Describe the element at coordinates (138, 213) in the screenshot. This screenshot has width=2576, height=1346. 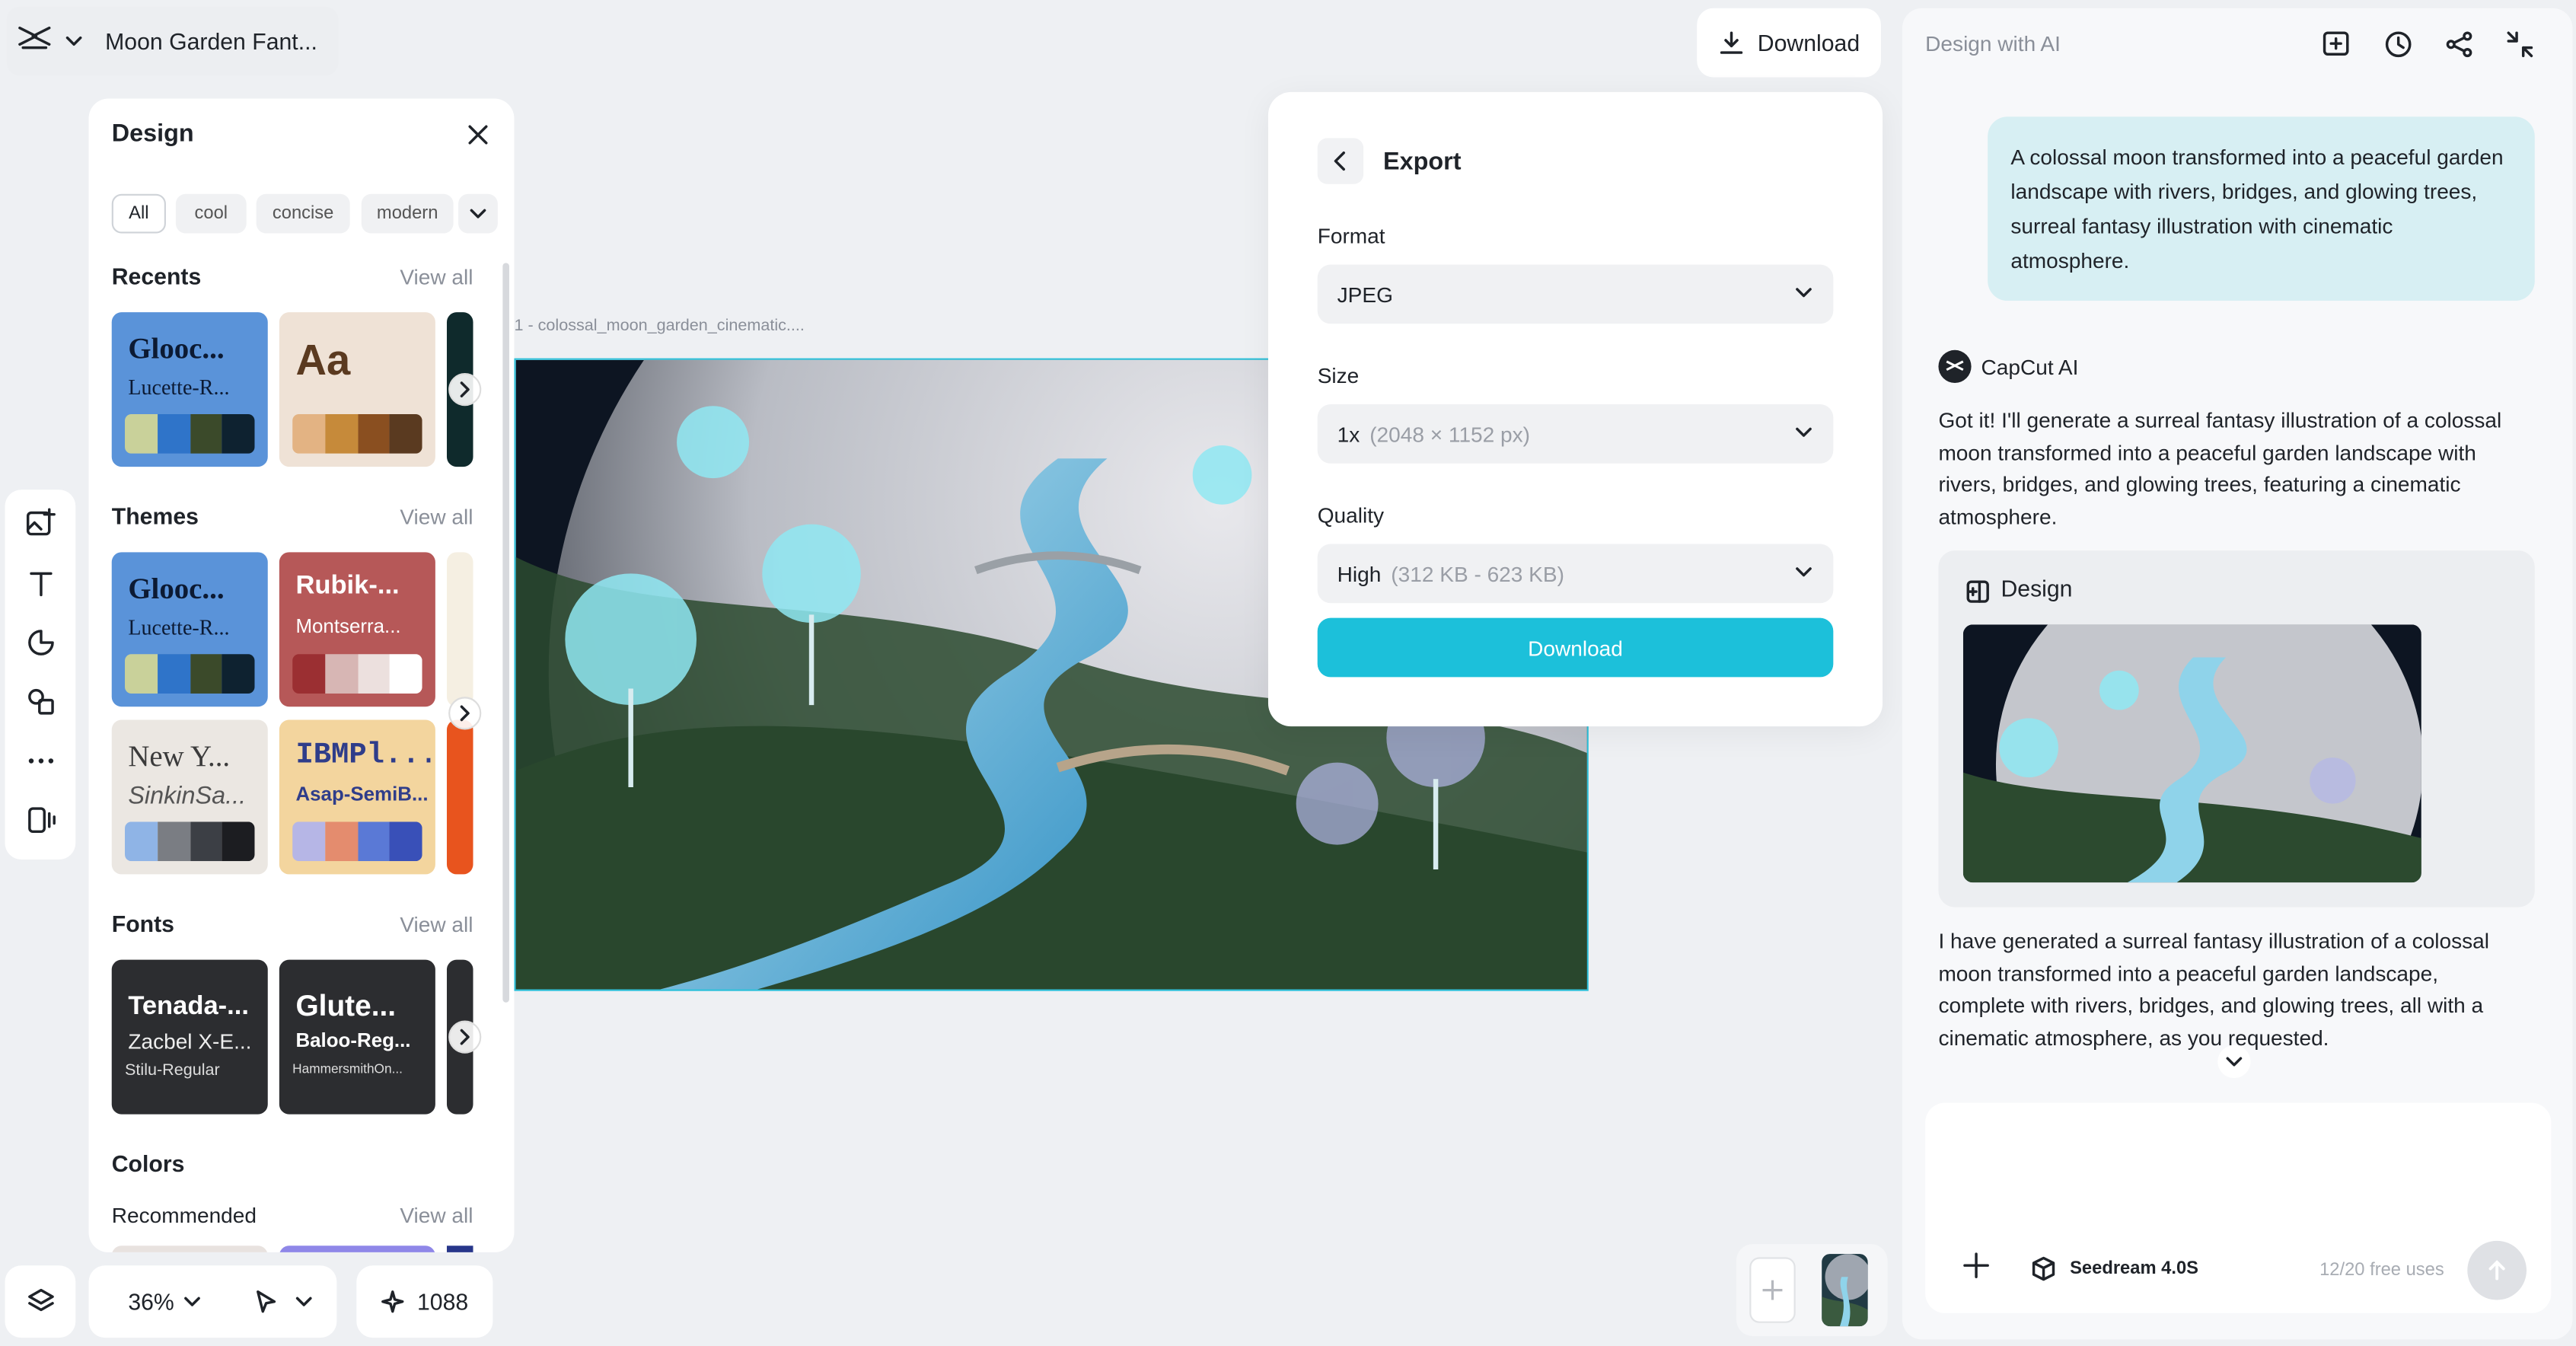
I see `chip-all: All` at that location.